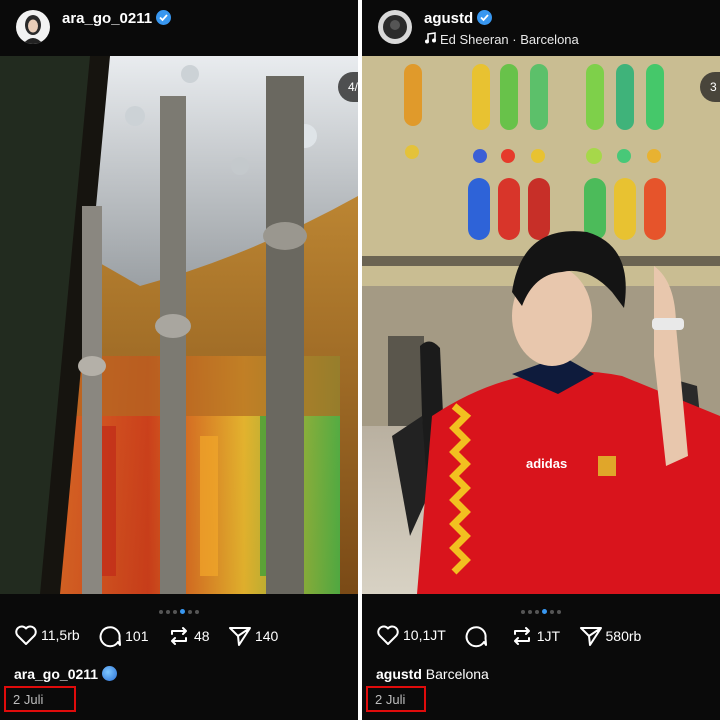  I want to click on music-info: Ed Sheeran · Barcelona, so click(501, 39).